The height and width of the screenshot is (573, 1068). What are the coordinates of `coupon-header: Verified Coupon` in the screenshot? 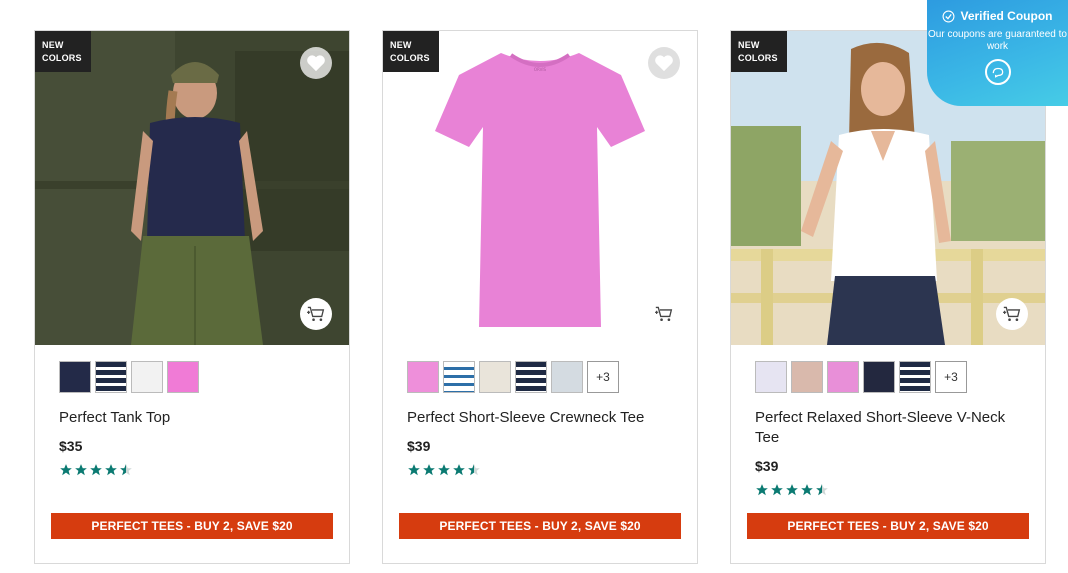 It's located at (997, 16).